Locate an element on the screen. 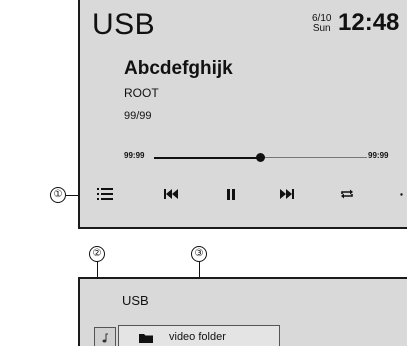  remaining-time: 99:99 is located at coordinates (378, 155).